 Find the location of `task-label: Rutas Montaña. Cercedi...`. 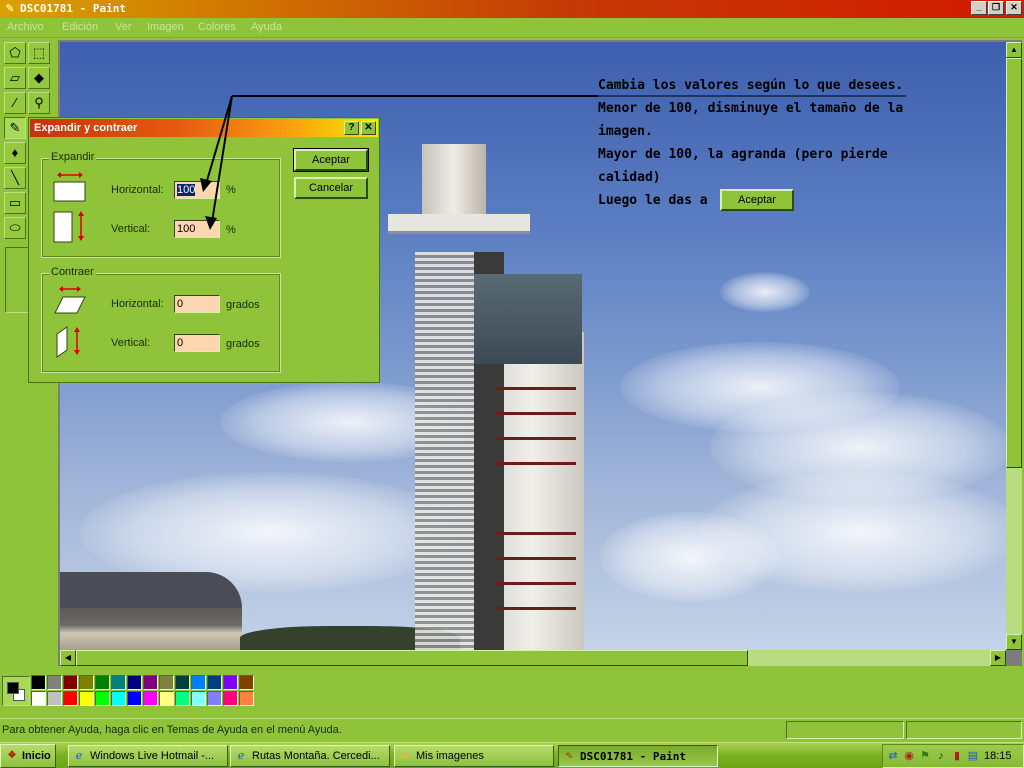

task-label: Rutas Montaña. Cercedi... is located at coordinates (316, 756).